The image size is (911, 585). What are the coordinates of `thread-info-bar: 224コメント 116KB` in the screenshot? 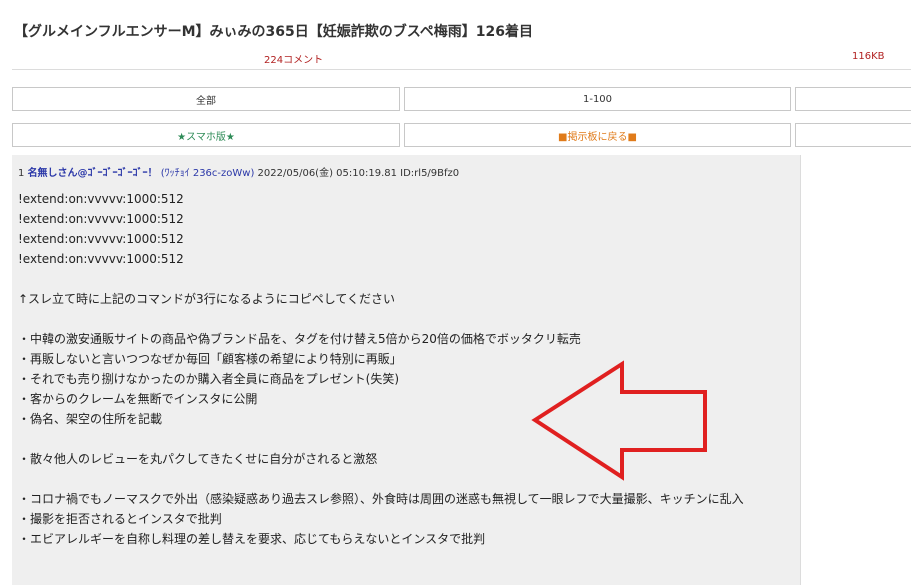 It's located at (461, 59).